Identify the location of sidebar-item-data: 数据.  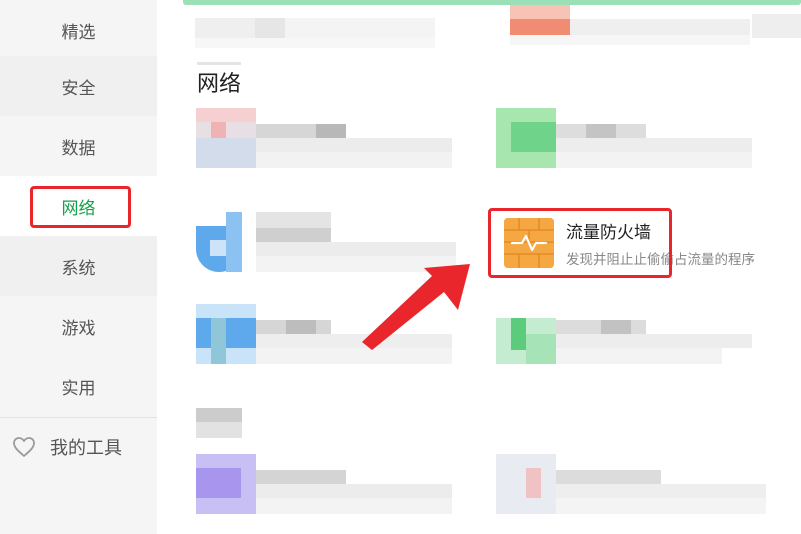
(78, 146).